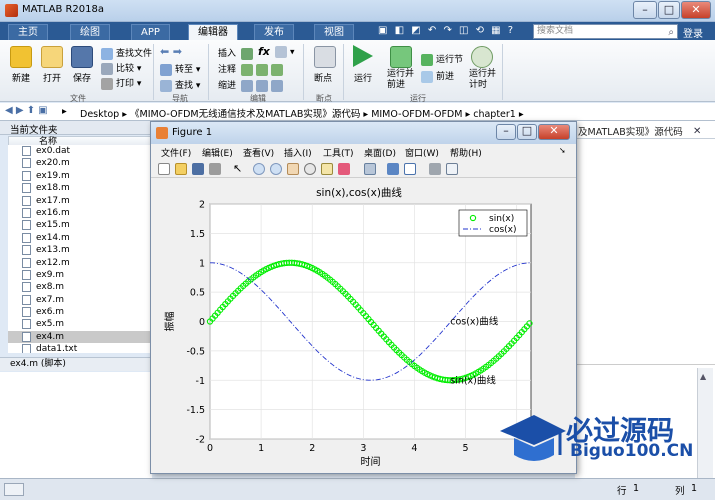 This screenshot has width=715, height=500. I want to click on pan-hand-icon, so click(293, 169).